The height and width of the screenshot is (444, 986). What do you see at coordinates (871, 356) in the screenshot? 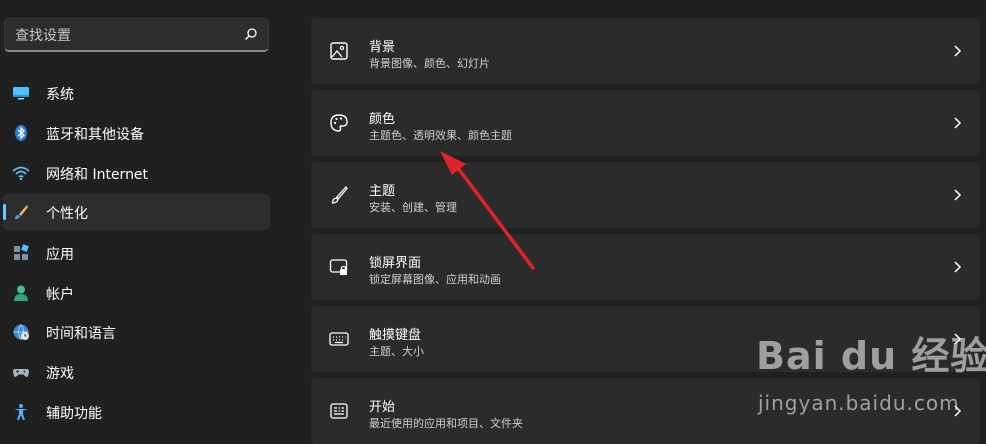
I see `watermark-logo: Bai du 经验` at bounding box center [871, 356].